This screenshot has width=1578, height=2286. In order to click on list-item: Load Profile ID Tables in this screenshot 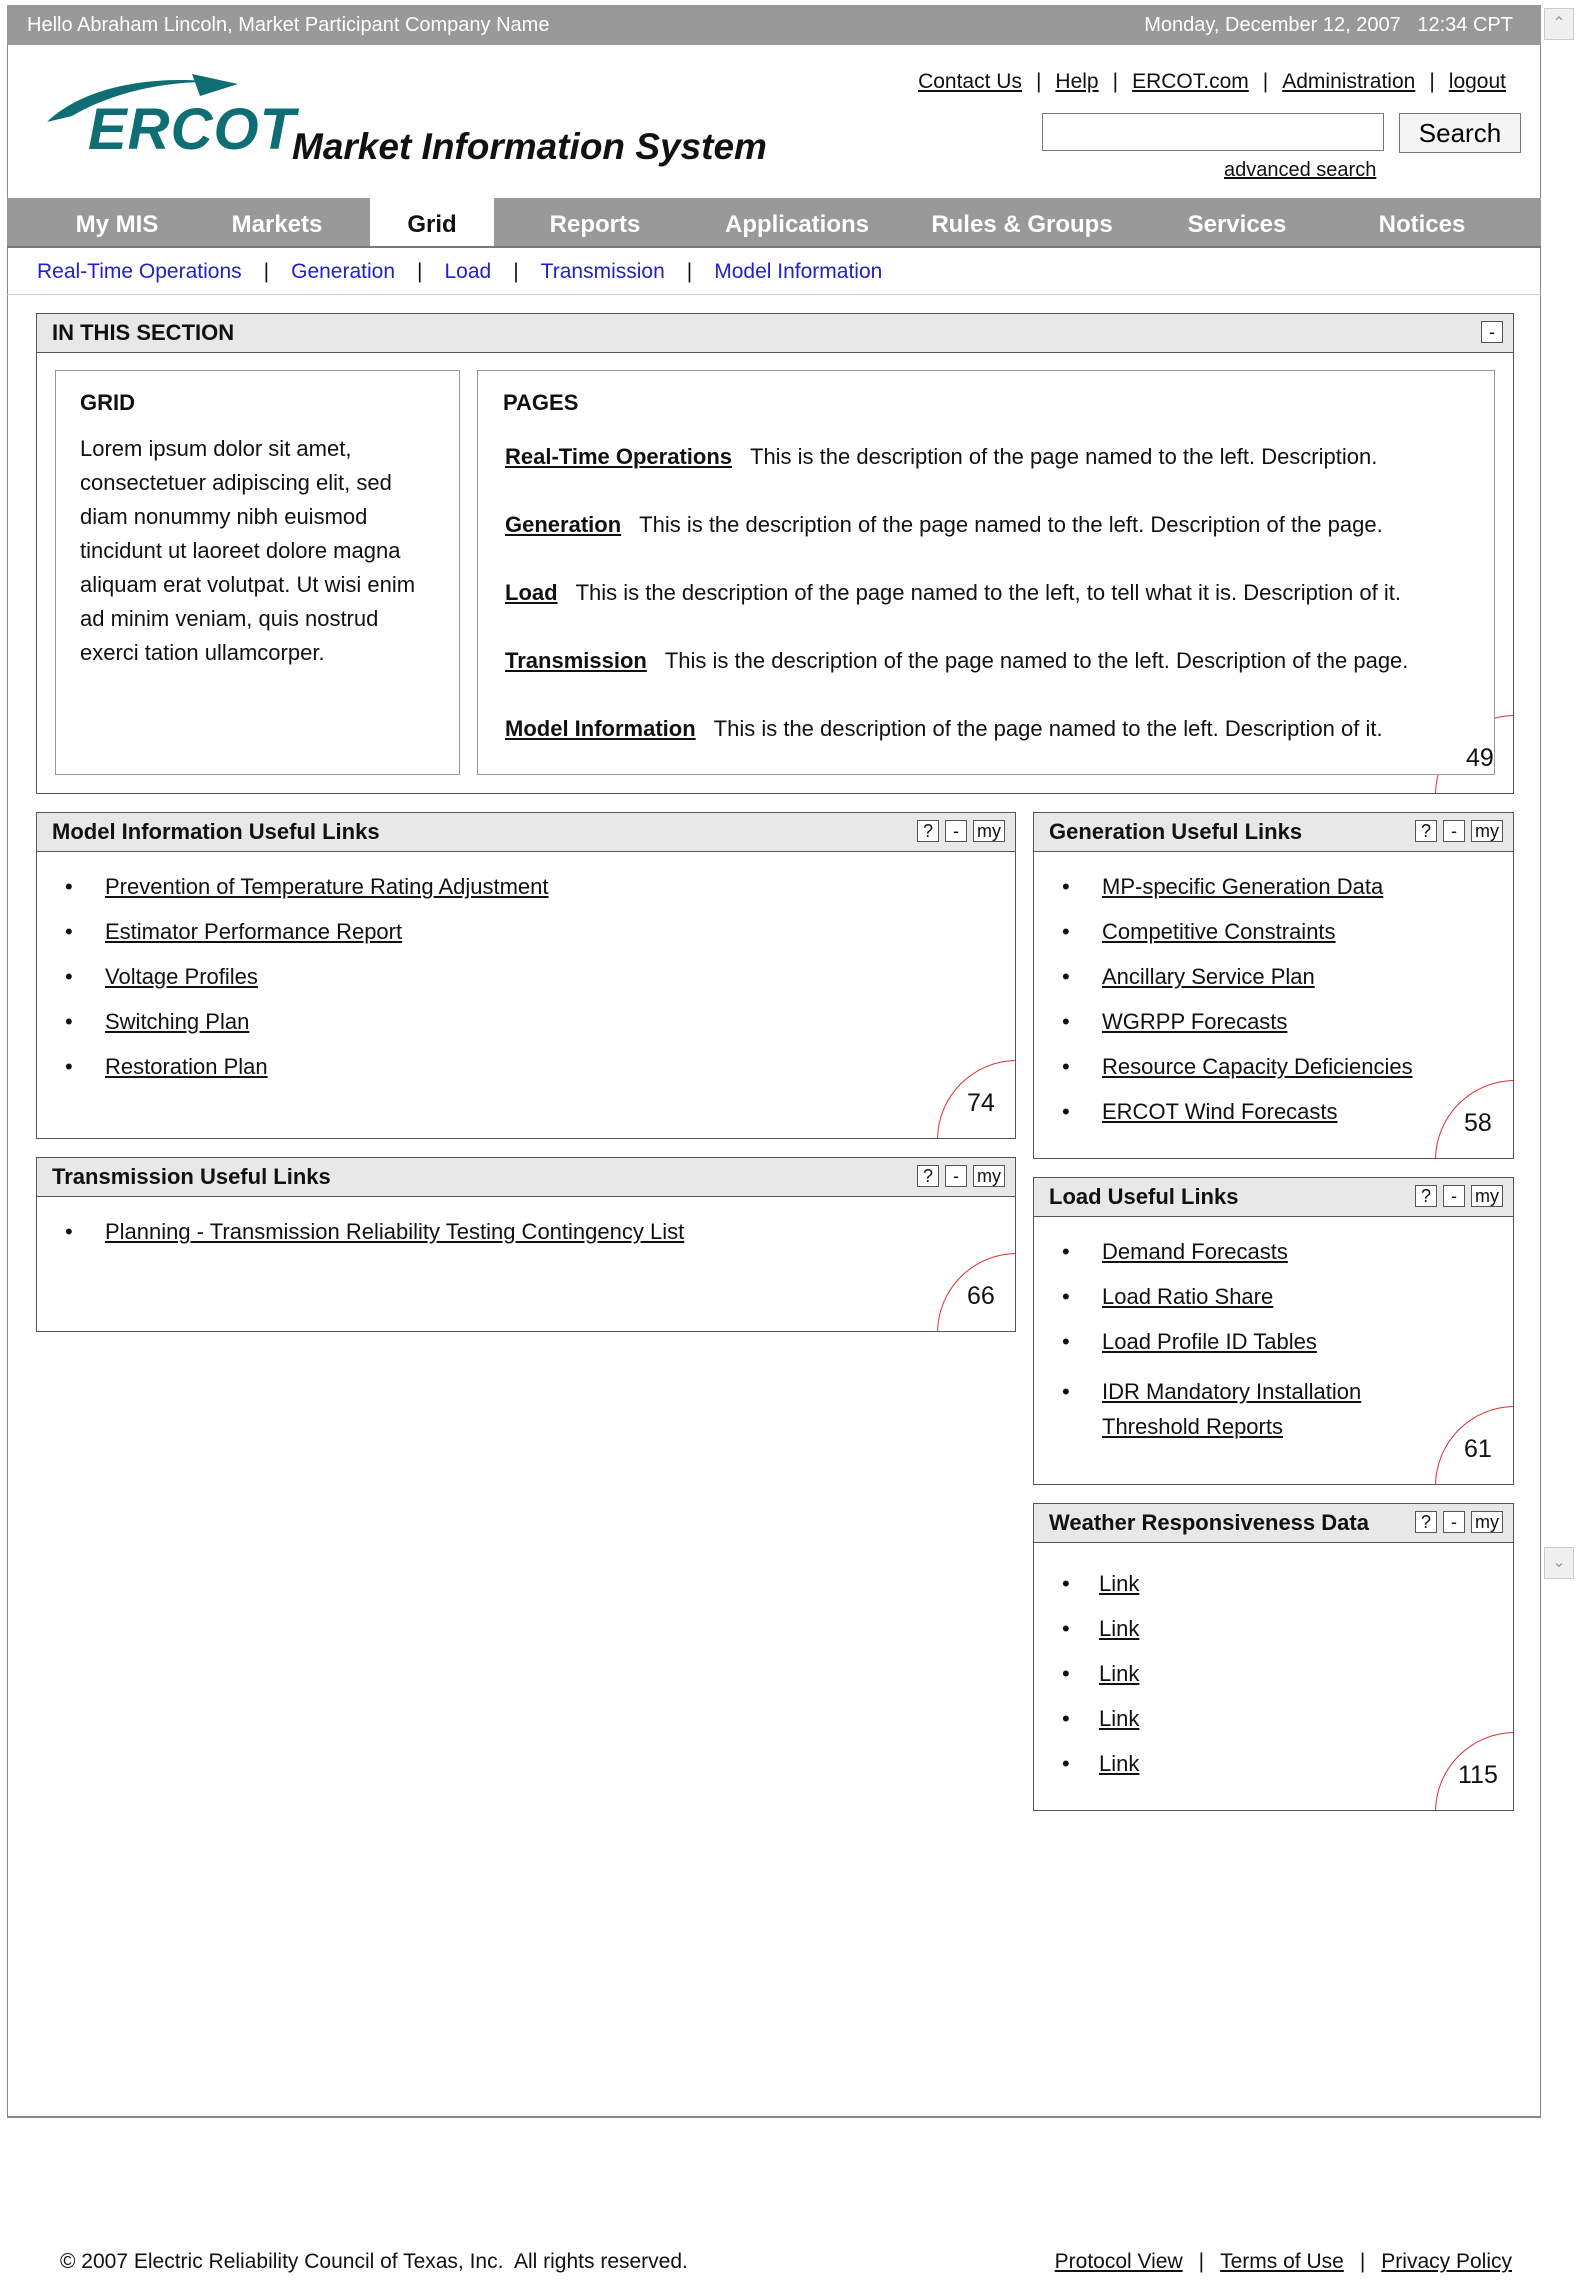, I will do `click(1273, 1351)`.